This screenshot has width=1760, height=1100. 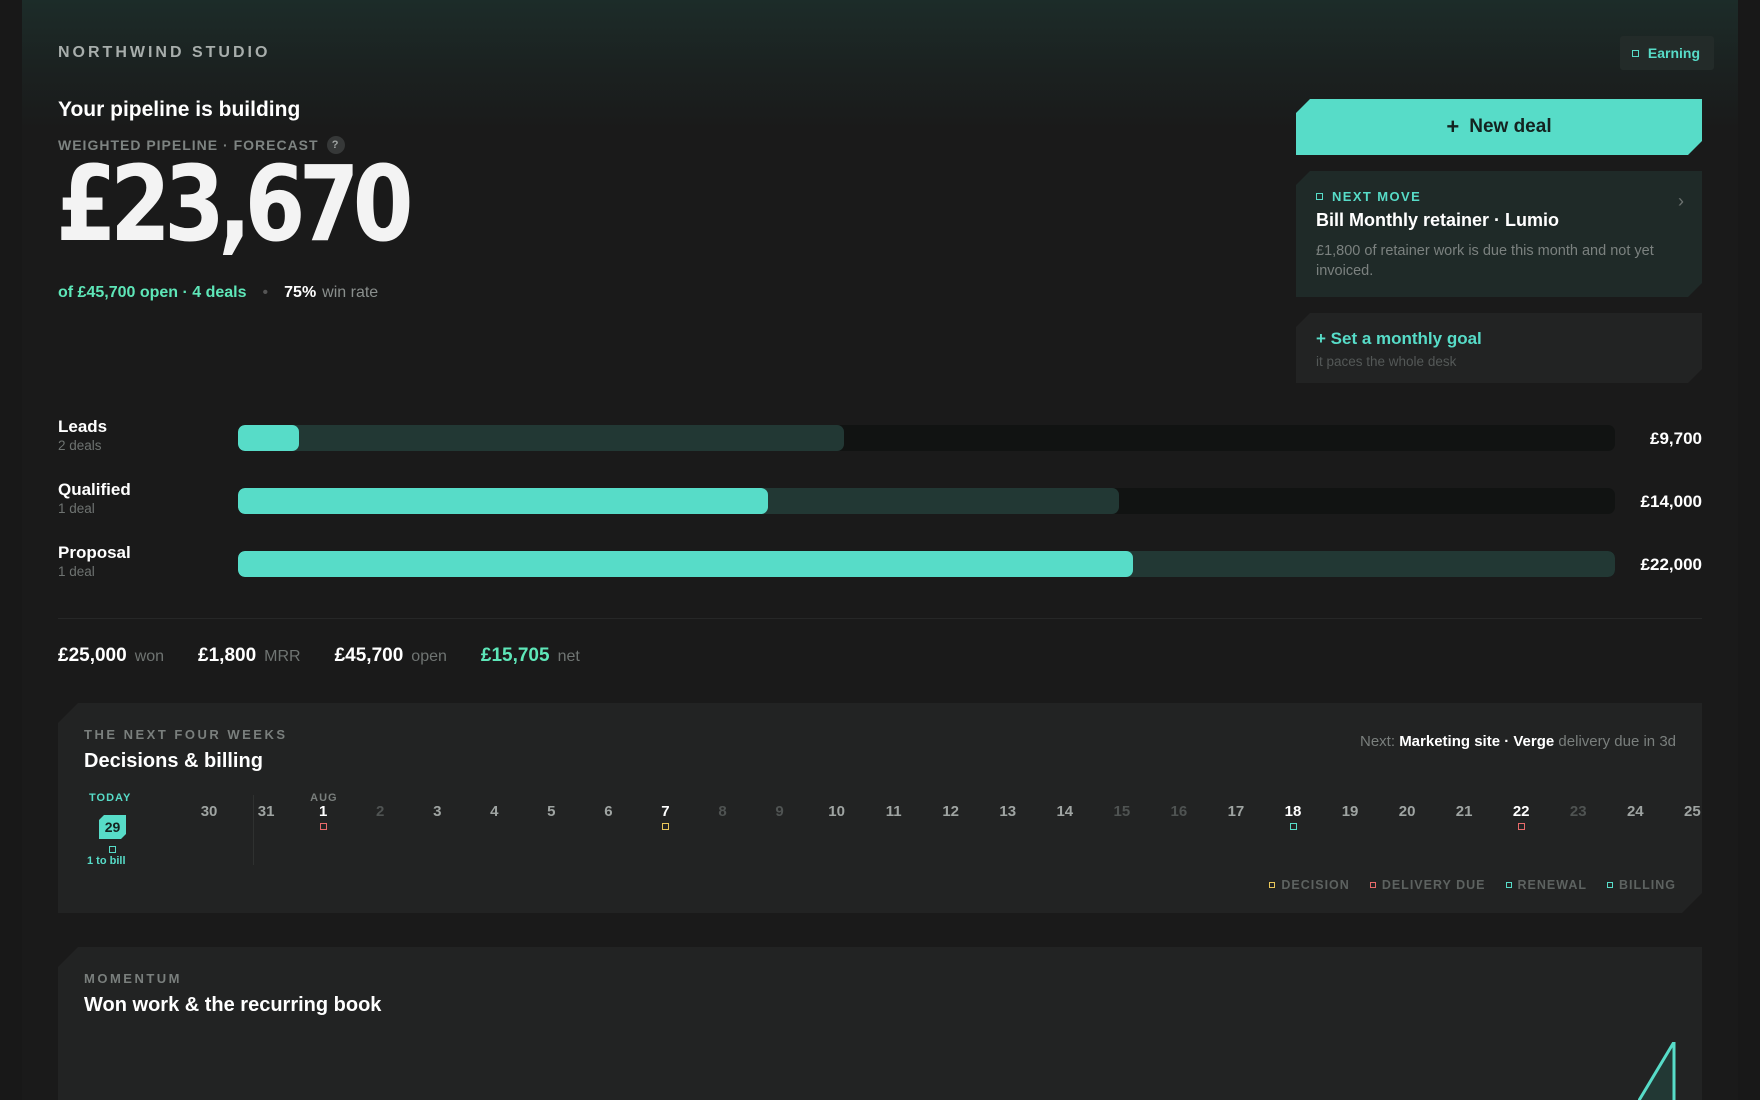 I want to click on total-open: £45,700 open, so click(x=391, y=656).